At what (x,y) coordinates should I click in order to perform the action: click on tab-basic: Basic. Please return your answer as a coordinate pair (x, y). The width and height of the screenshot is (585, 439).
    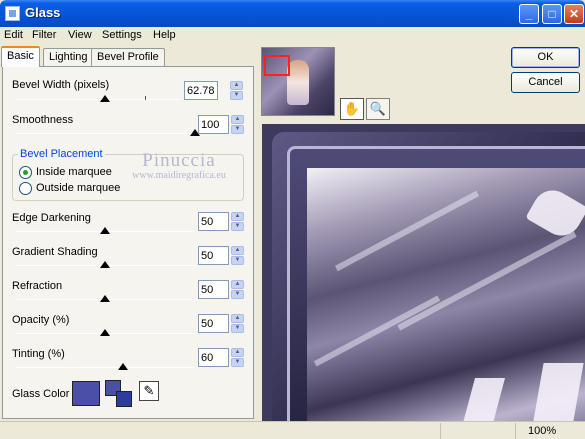
    Looking at the image, I should click on (20, 56).